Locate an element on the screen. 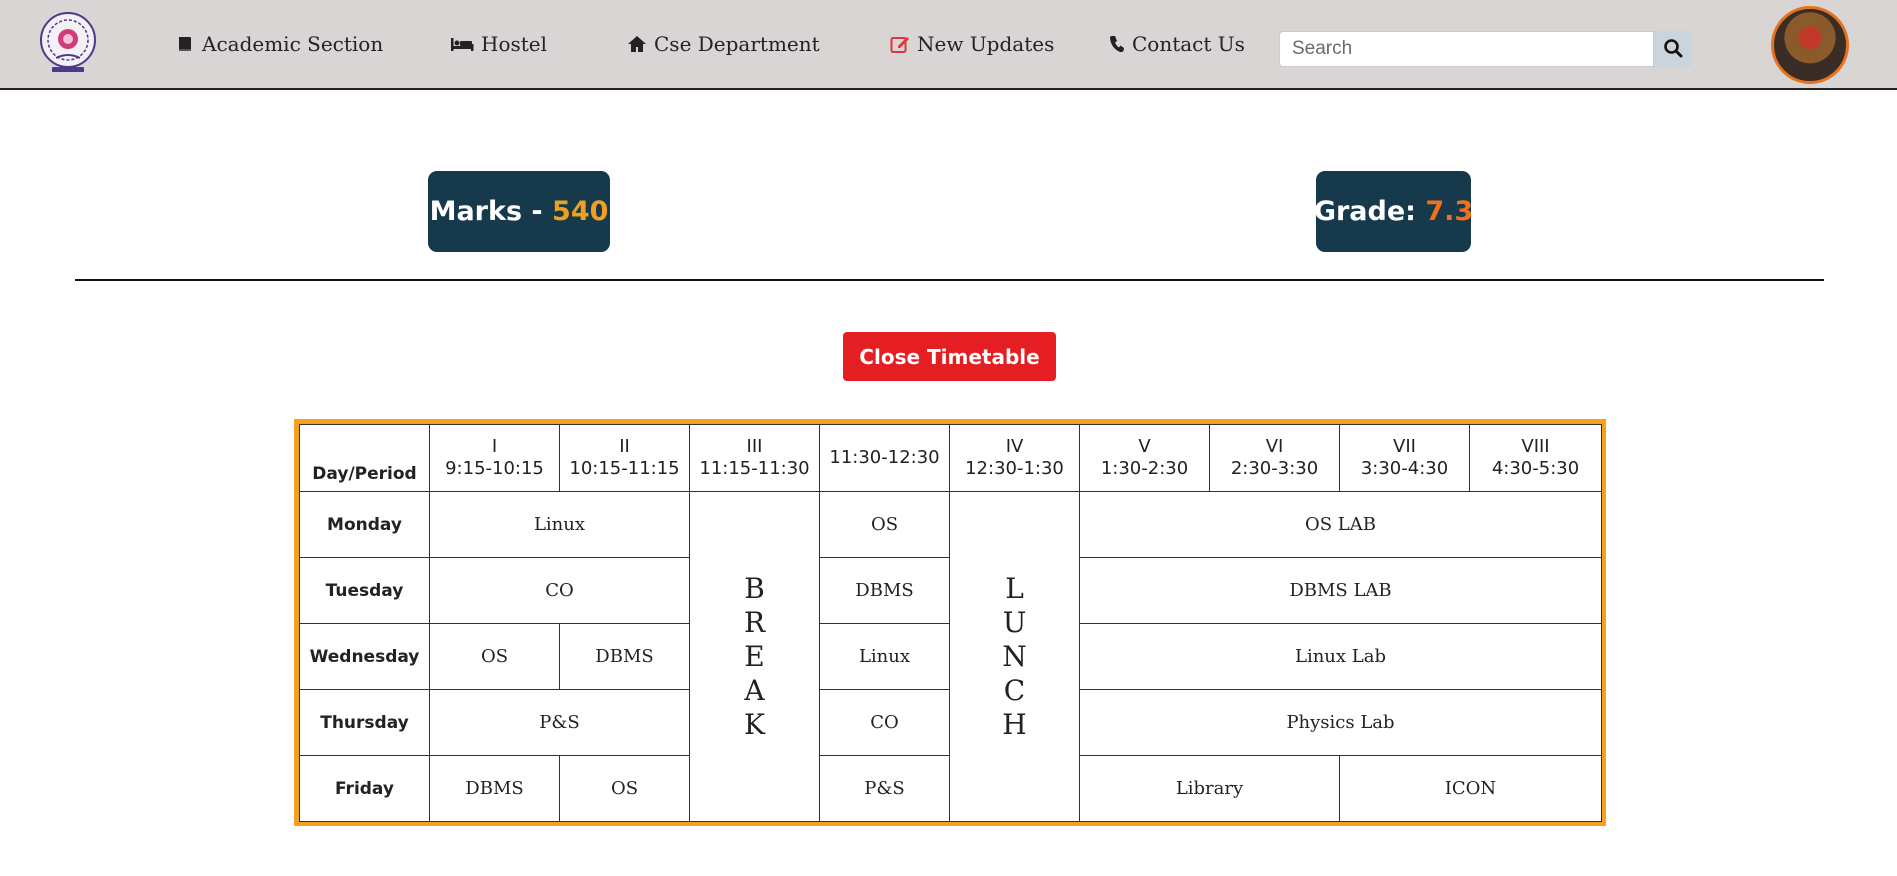 This screenshot has height=876, width=1897. header-period-9: VIII 4:30-5:30 is located at coordinates (1535, 458).